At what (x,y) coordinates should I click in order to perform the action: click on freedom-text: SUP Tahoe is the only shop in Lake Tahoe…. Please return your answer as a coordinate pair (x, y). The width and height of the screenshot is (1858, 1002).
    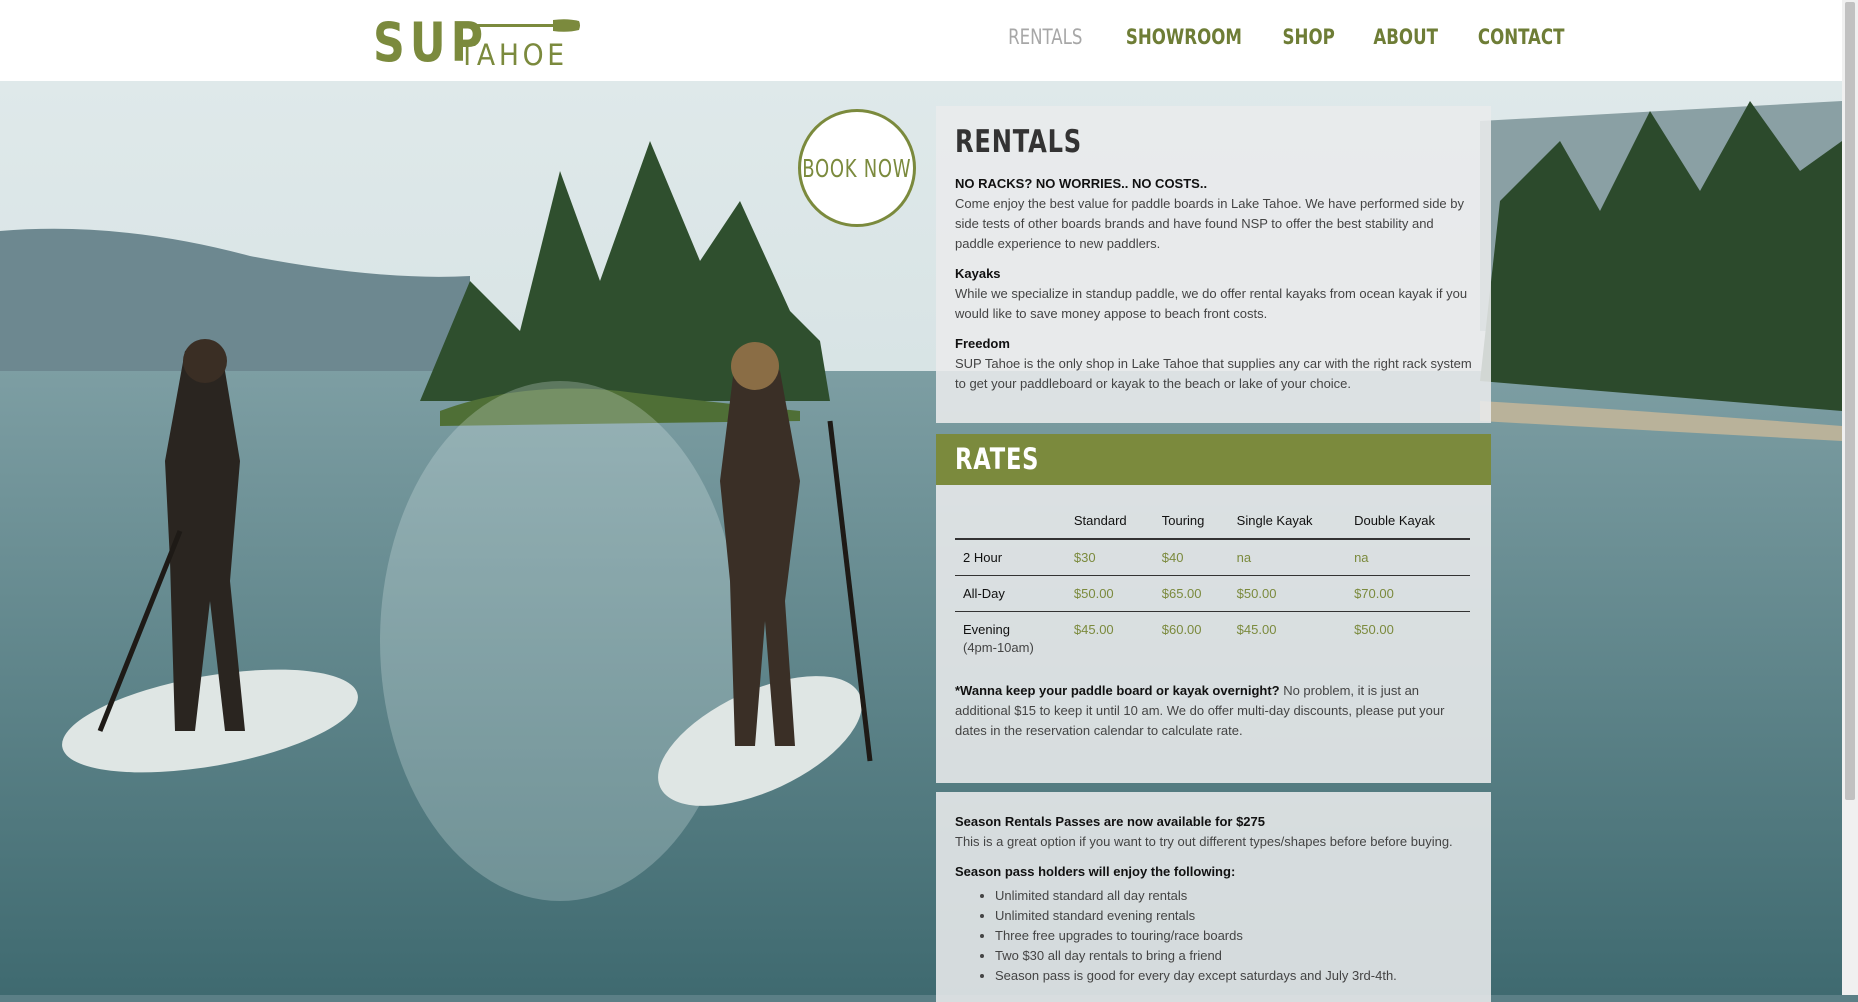
    Looking at the image, I should click on (1213, 373).